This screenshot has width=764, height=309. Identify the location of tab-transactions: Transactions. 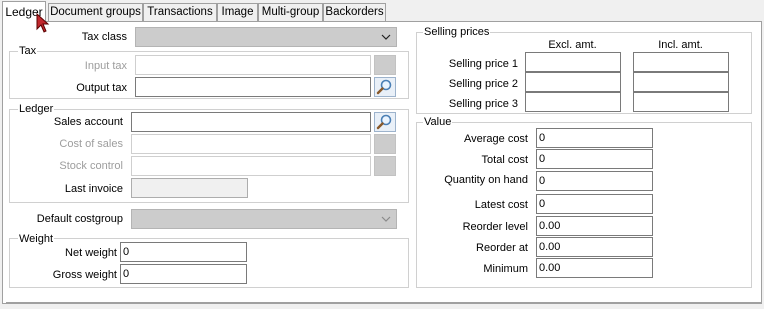
(180, 12).